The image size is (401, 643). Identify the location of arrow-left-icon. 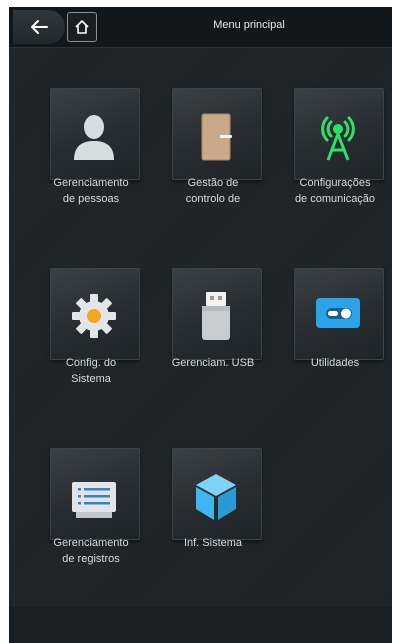
(39, 27).